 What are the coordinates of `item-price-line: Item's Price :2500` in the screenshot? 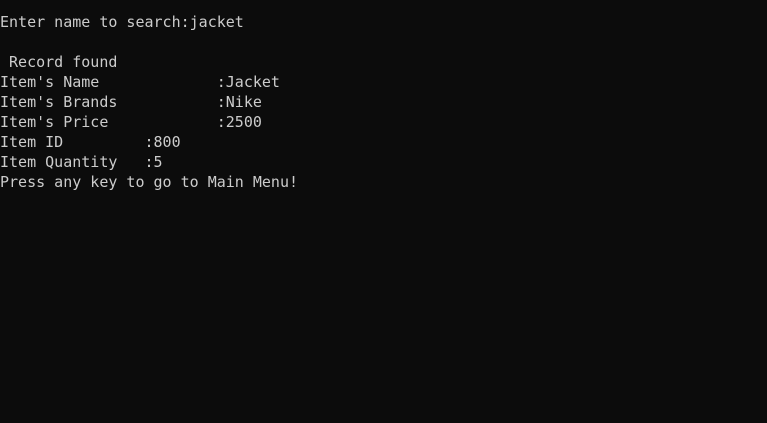 It's located at (131, 122).